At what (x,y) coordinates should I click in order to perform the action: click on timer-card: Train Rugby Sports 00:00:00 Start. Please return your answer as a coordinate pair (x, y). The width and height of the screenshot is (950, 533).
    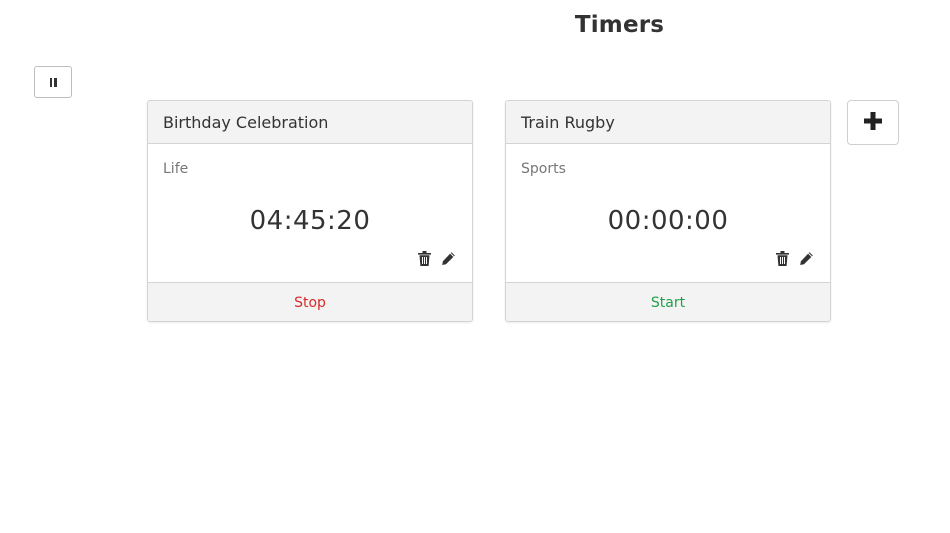
    Looking at the image, I should click on (668, 211).